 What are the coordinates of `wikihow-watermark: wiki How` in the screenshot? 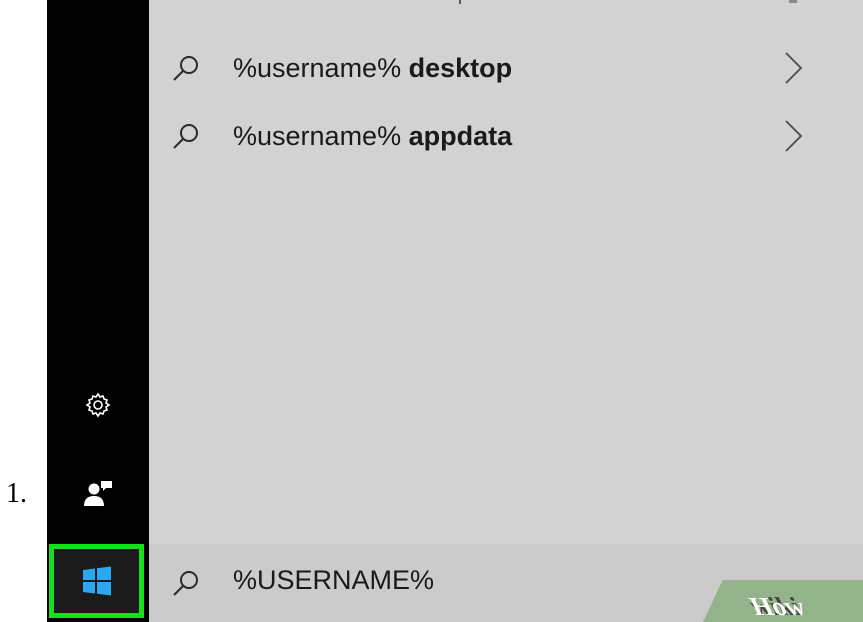 It's located at (783, 601).